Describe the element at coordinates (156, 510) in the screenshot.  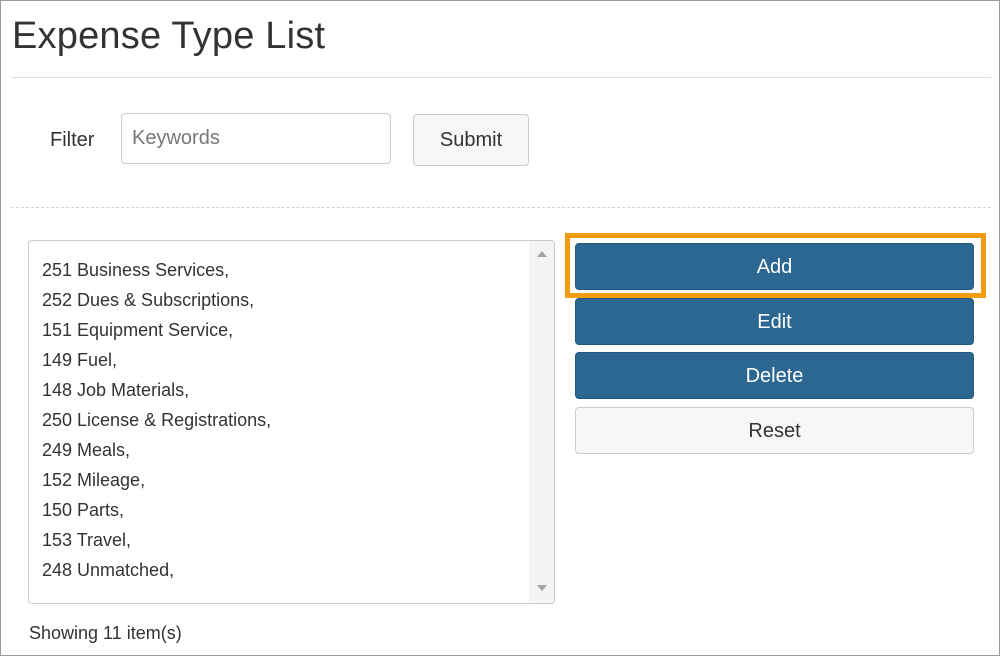
I see `list-item: 150 Parts,` at that location.